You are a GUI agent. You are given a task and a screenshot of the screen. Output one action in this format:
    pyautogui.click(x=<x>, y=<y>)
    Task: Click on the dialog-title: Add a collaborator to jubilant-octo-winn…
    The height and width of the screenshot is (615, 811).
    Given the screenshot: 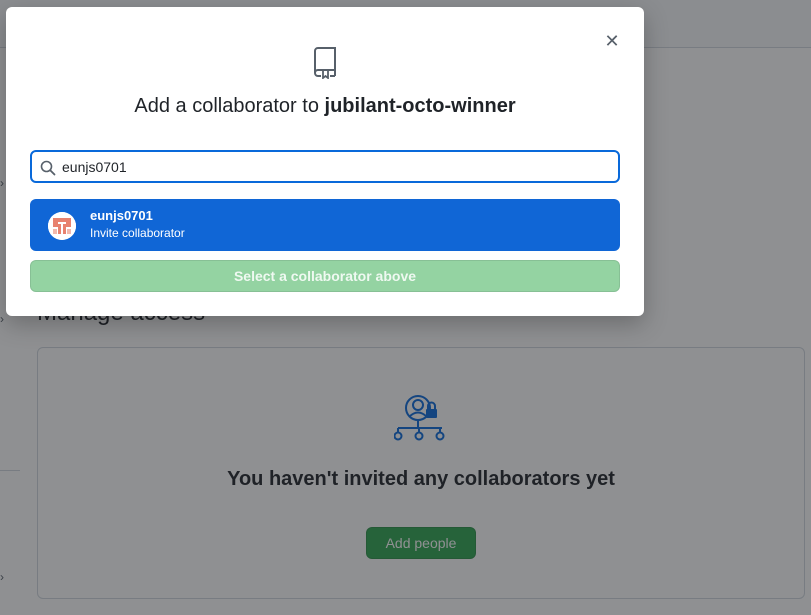 What is the action you would take?
    pyautogui.click(x=325, y=106)
    